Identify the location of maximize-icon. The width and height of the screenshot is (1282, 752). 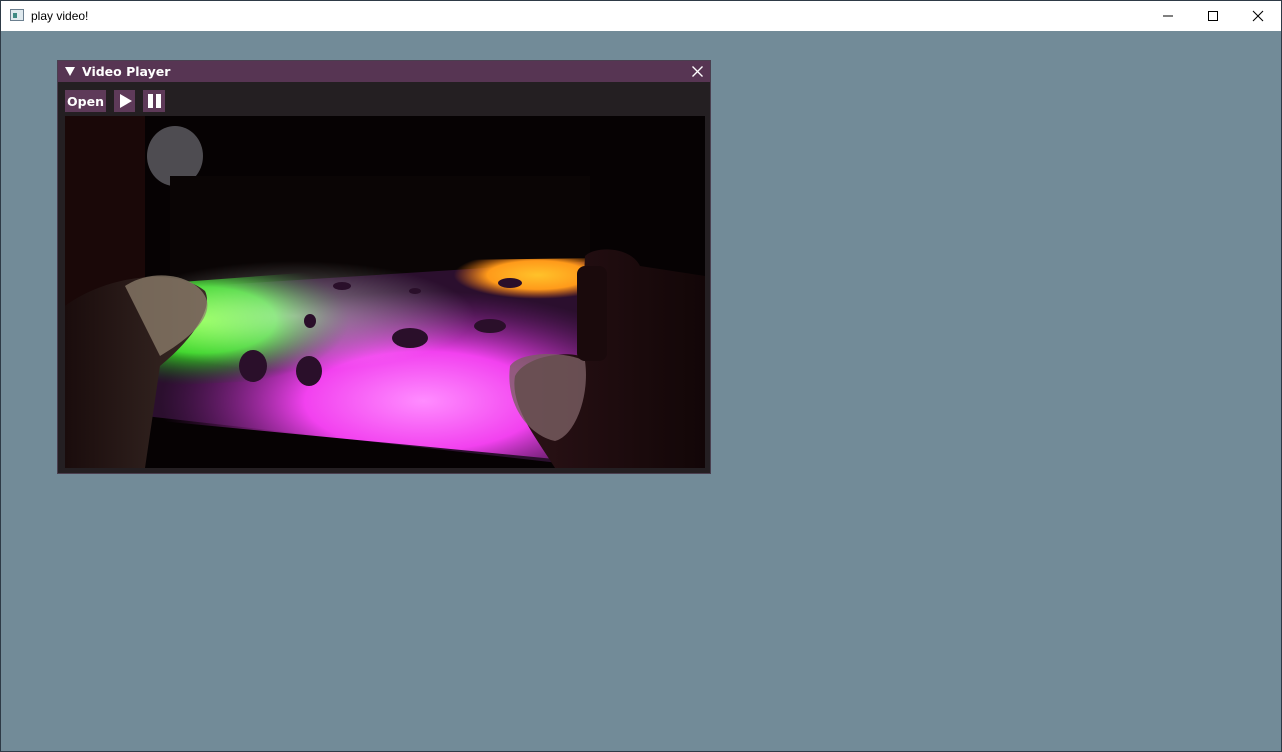
(1213, 16).